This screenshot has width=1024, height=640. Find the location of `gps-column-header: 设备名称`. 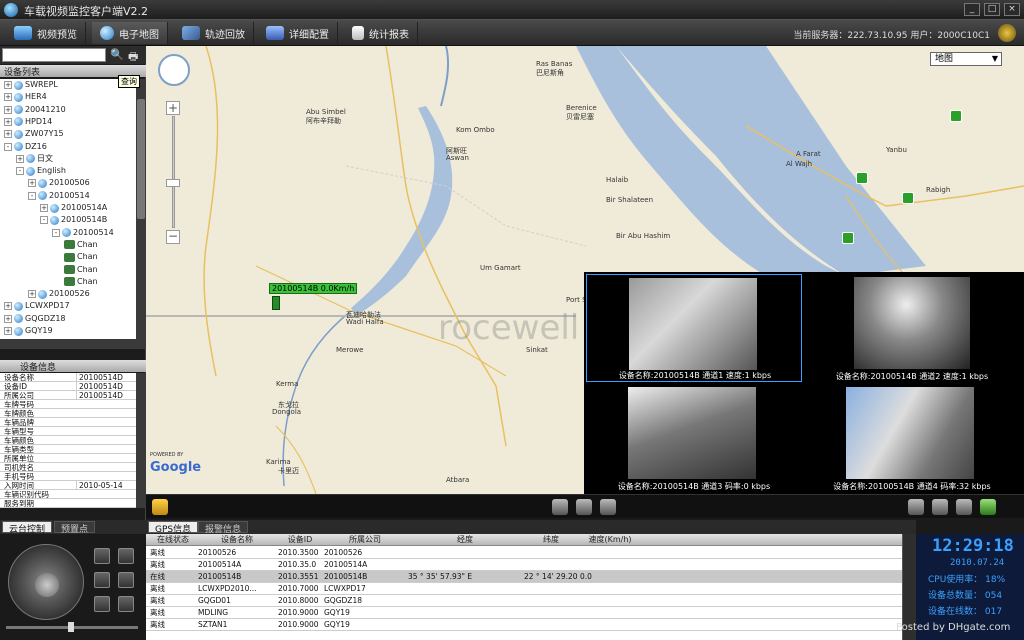

gps-column-header: 设备名称 is located at coordinates (237, 540).